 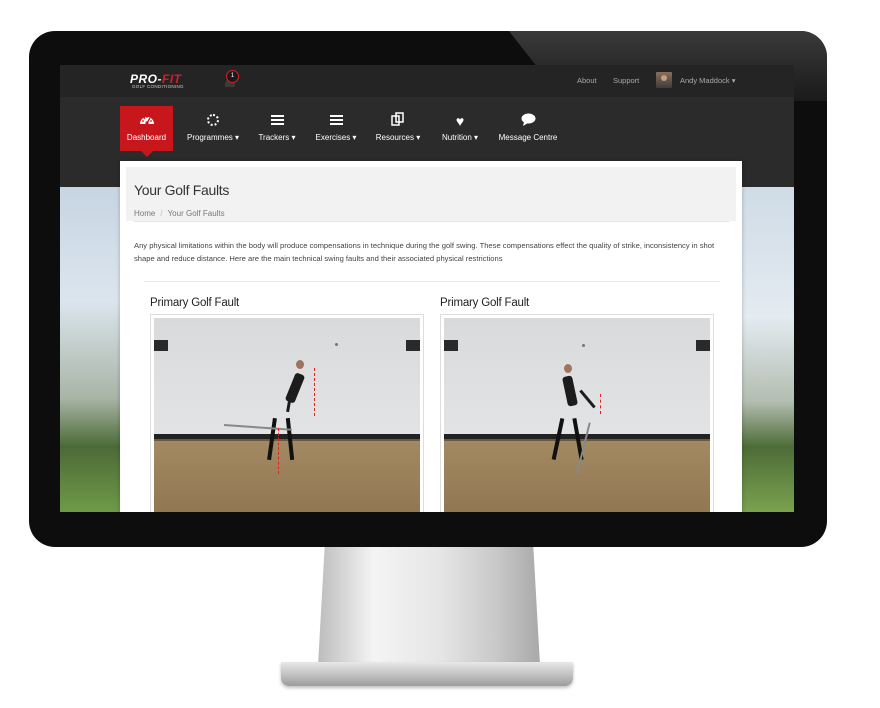 What do you see at coordinates (528, 137) in the screenshot?
I see `nav-label: Message Centre` at bounding box center [528, 137].